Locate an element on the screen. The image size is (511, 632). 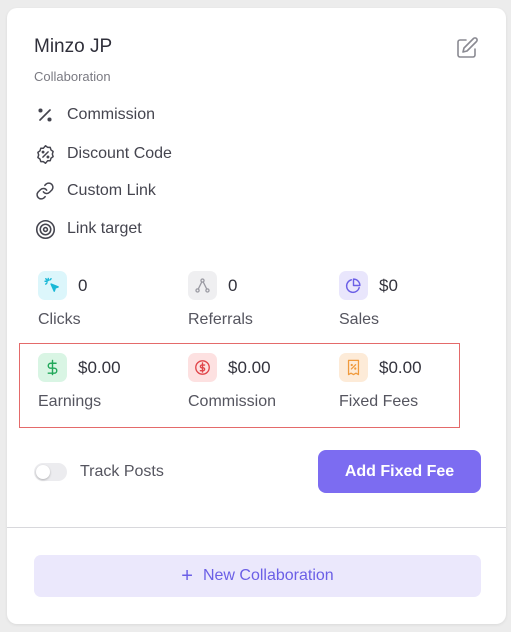
stat-commission: $0.00 Commission is located at coordinates (258, 382).